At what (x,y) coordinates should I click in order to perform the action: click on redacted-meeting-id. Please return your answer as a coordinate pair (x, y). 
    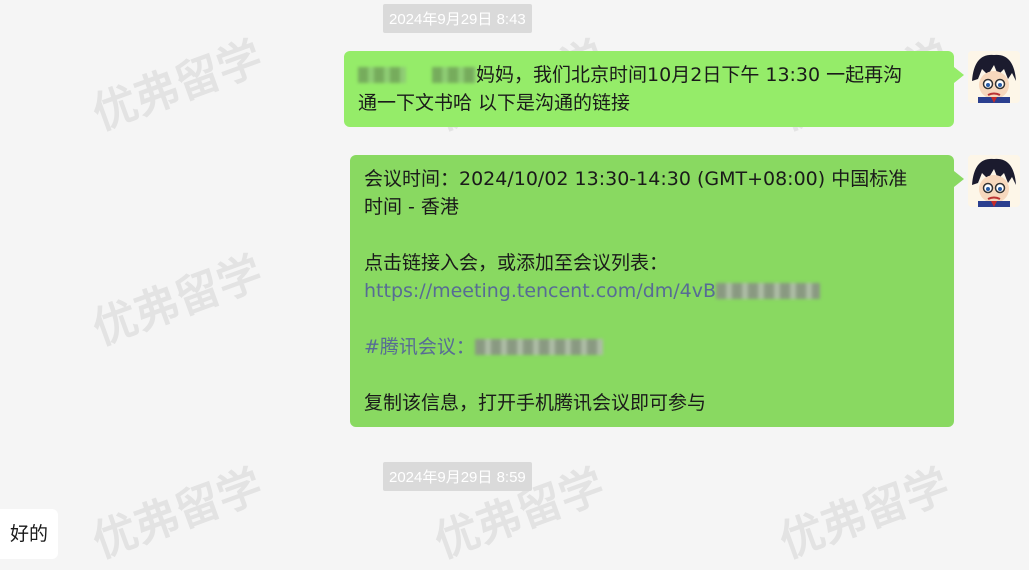
    Looking at the image, I should click on (538, 347).